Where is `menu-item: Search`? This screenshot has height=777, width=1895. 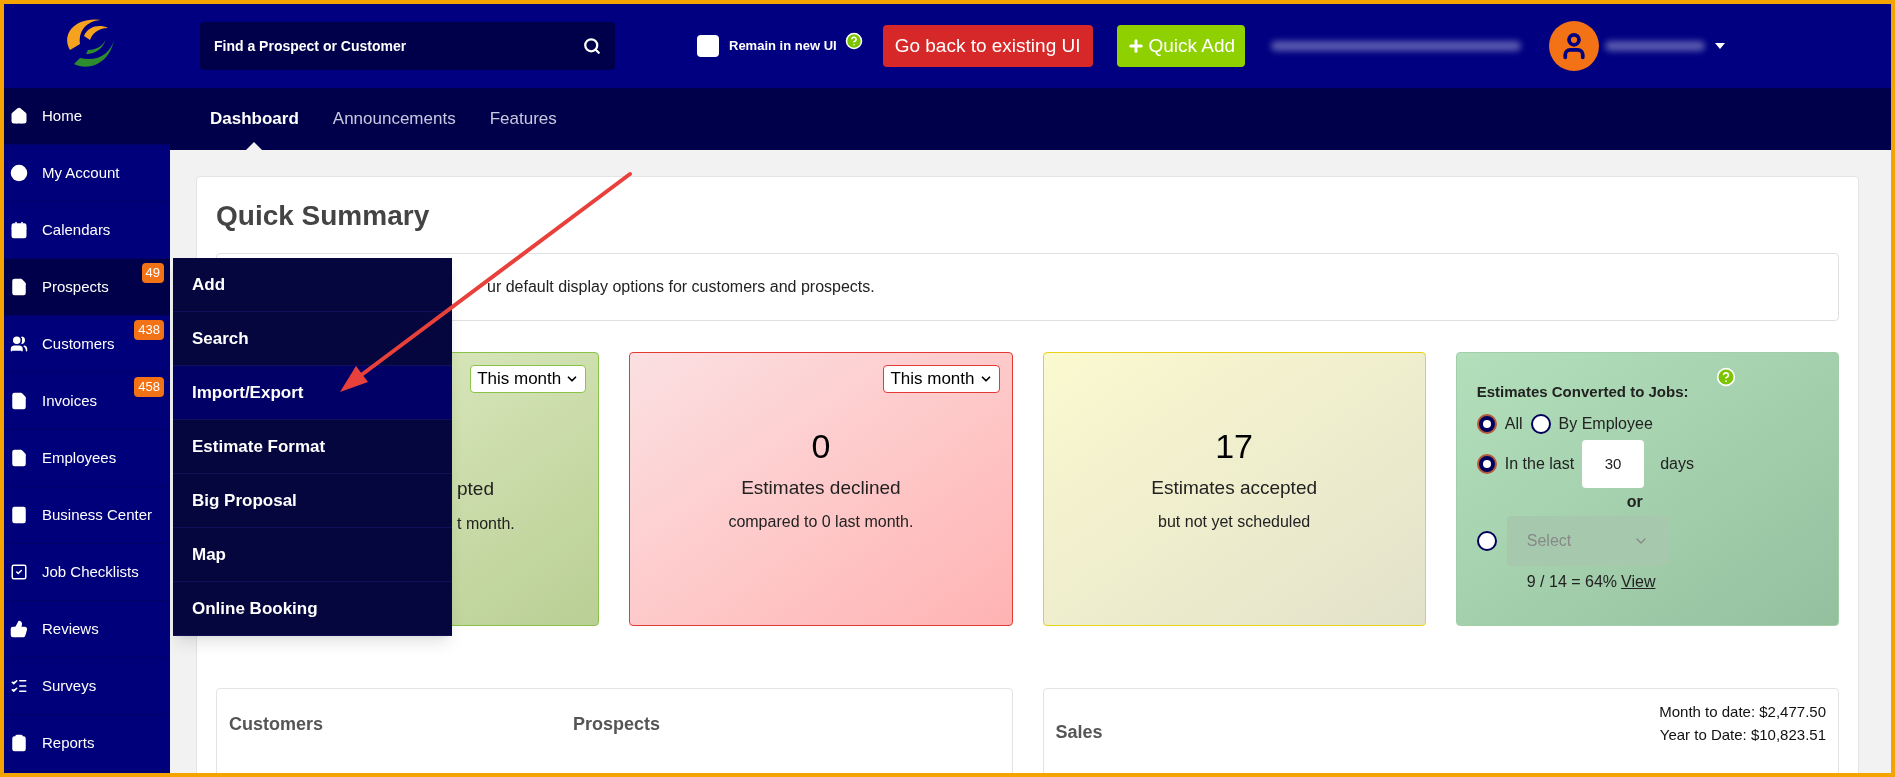 menu-item: Search is located at coordinates (312, 339).